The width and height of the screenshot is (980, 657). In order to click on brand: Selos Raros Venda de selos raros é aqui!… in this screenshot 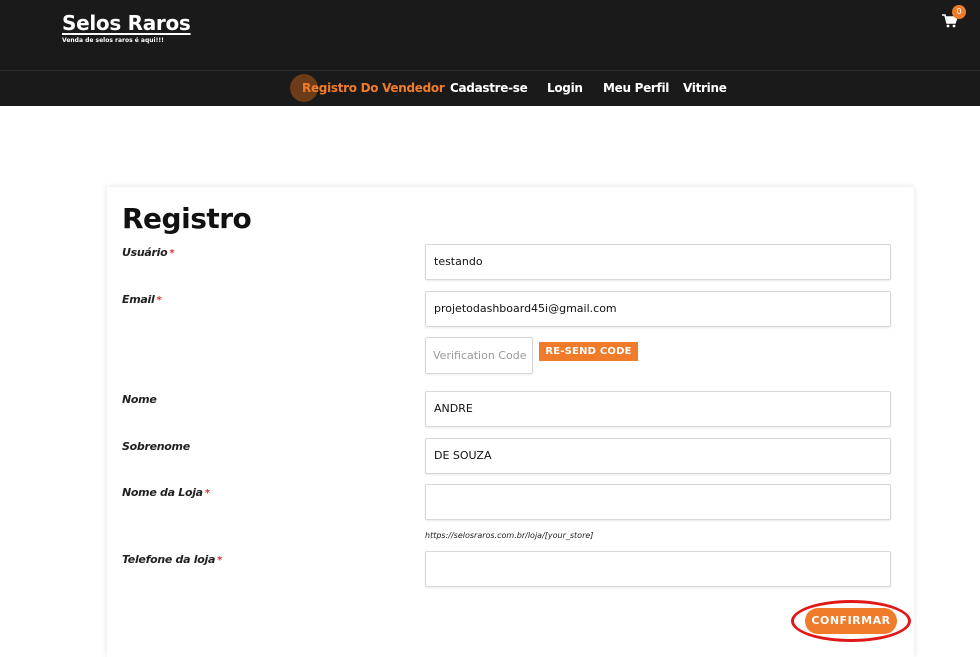, I will do `click(126, 27)`.